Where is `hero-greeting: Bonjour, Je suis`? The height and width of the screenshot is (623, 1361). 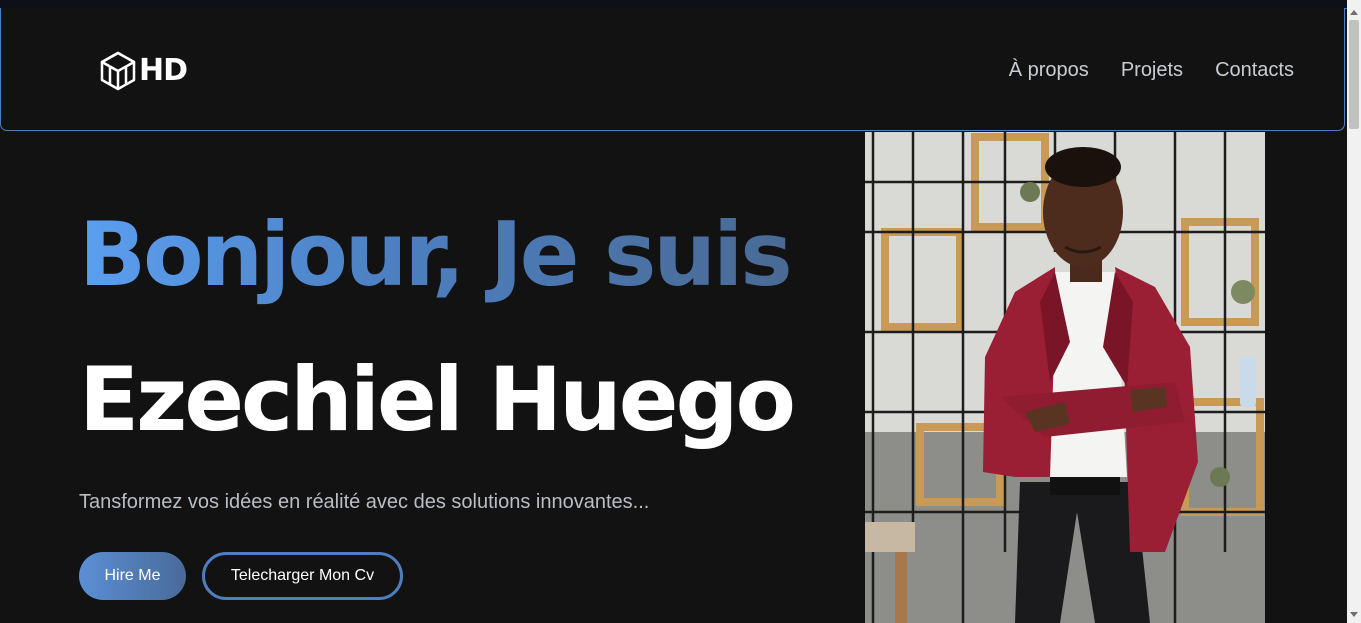 hero-greeting: Bonjour, Je suis is located at coordinates (436, 255).